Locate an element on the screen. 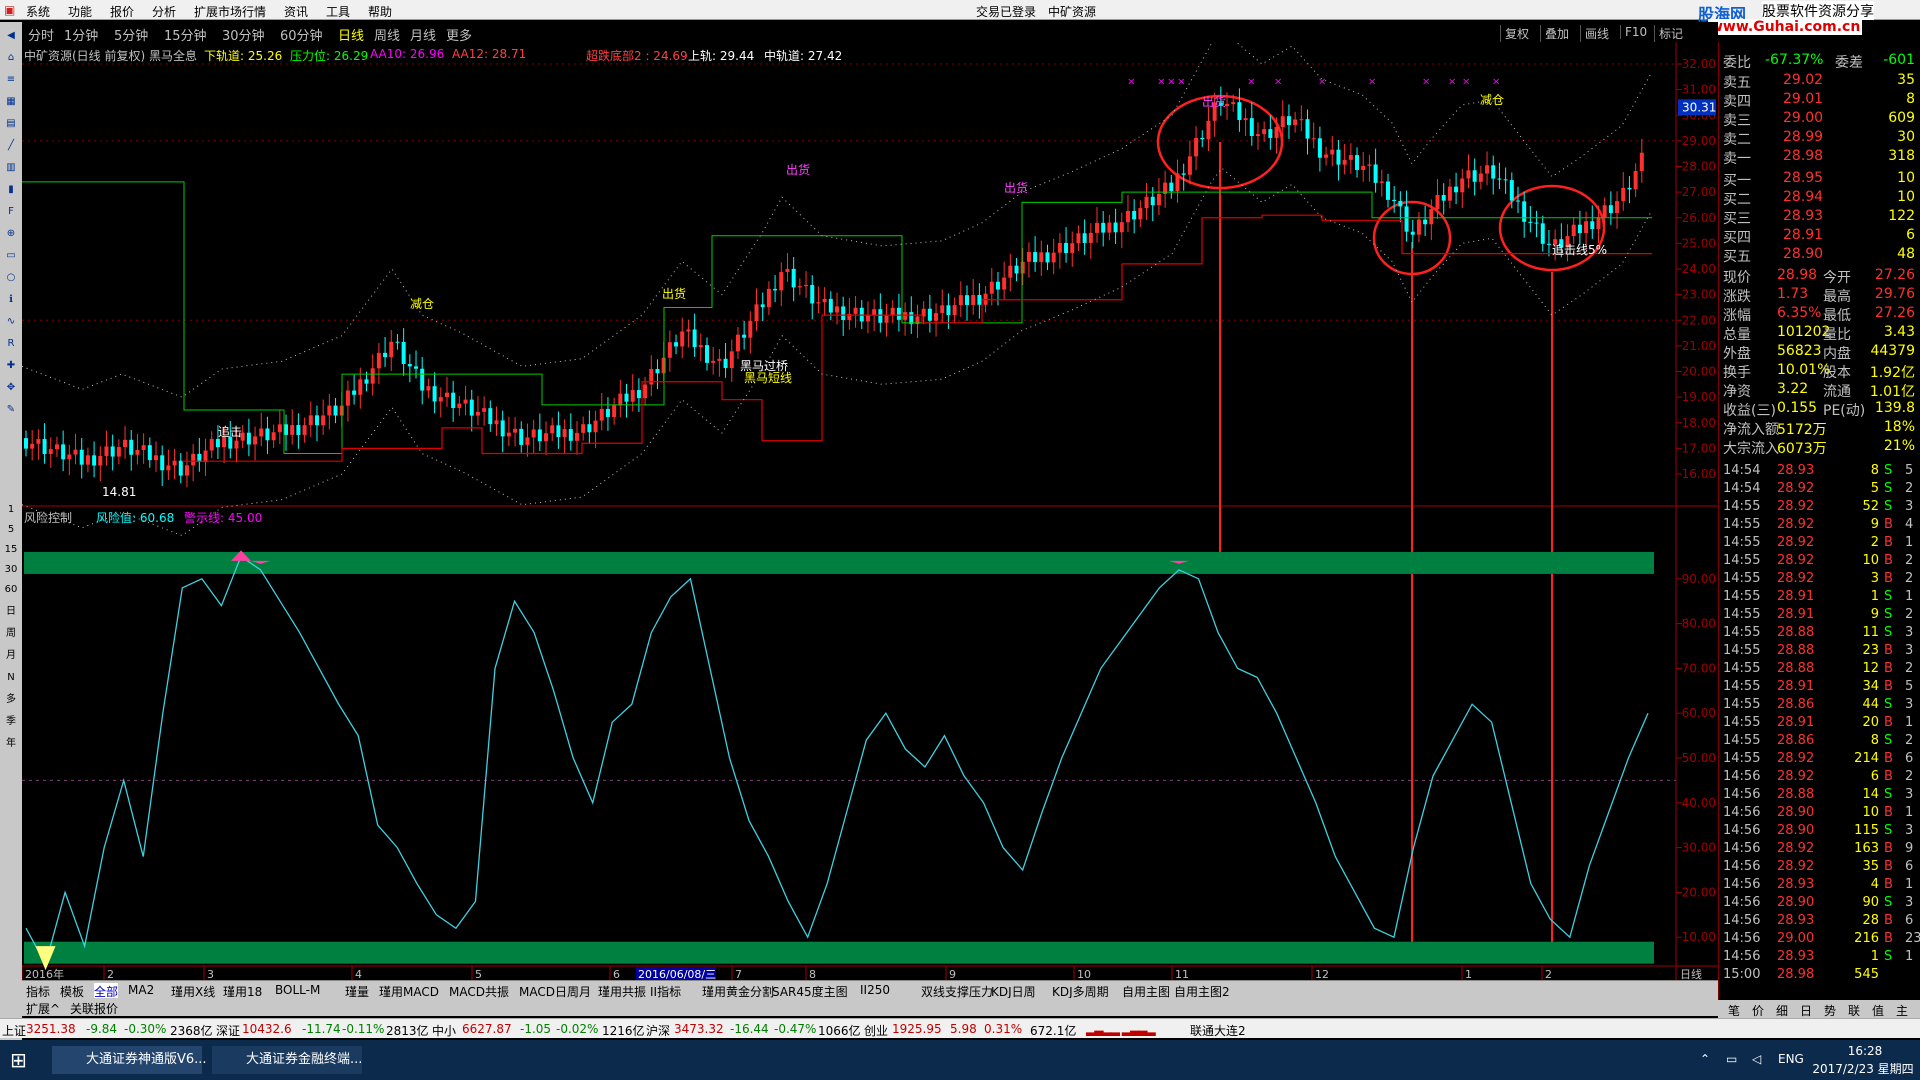 The width and height of the screenshot is (1920, 1080). rsi-icon: R is located at coordinates (11, 344).